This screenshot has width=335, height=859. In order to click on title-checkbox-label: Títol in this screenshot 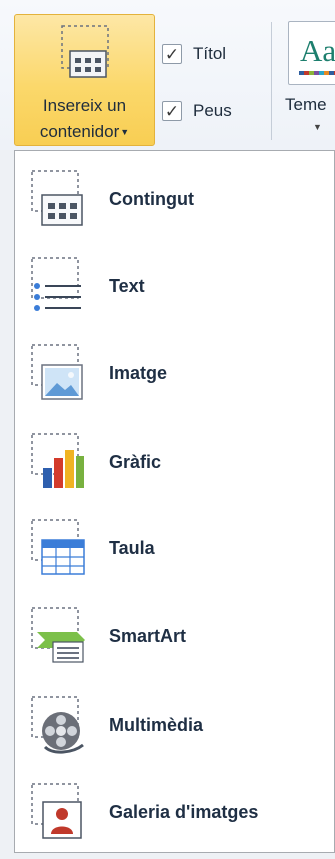, I will do `click(210, 53)`.